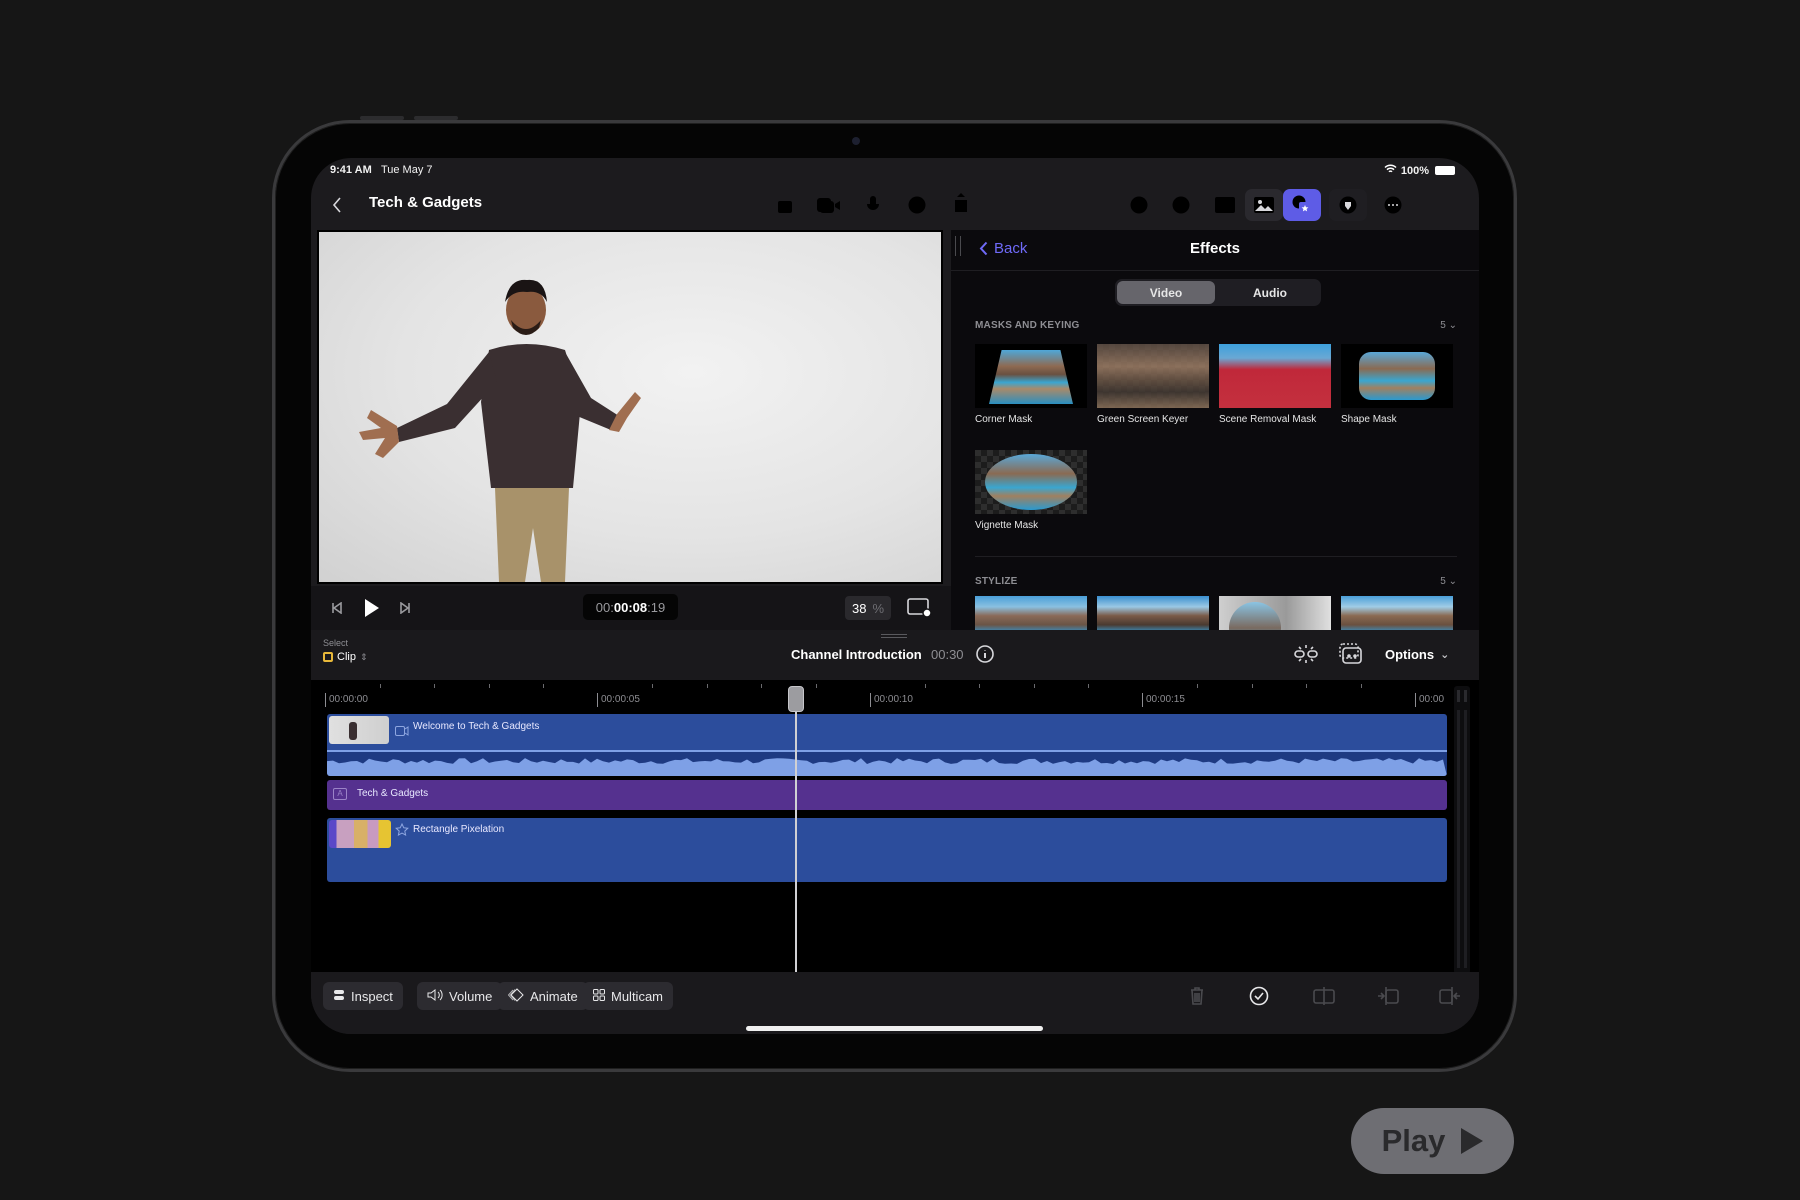 The width and height of the screenshot is (1800, 1200). Describe the element at coordinates (630, 607) in the screenshot. I see `timecode-display: 00: 00:08:19` at that location.